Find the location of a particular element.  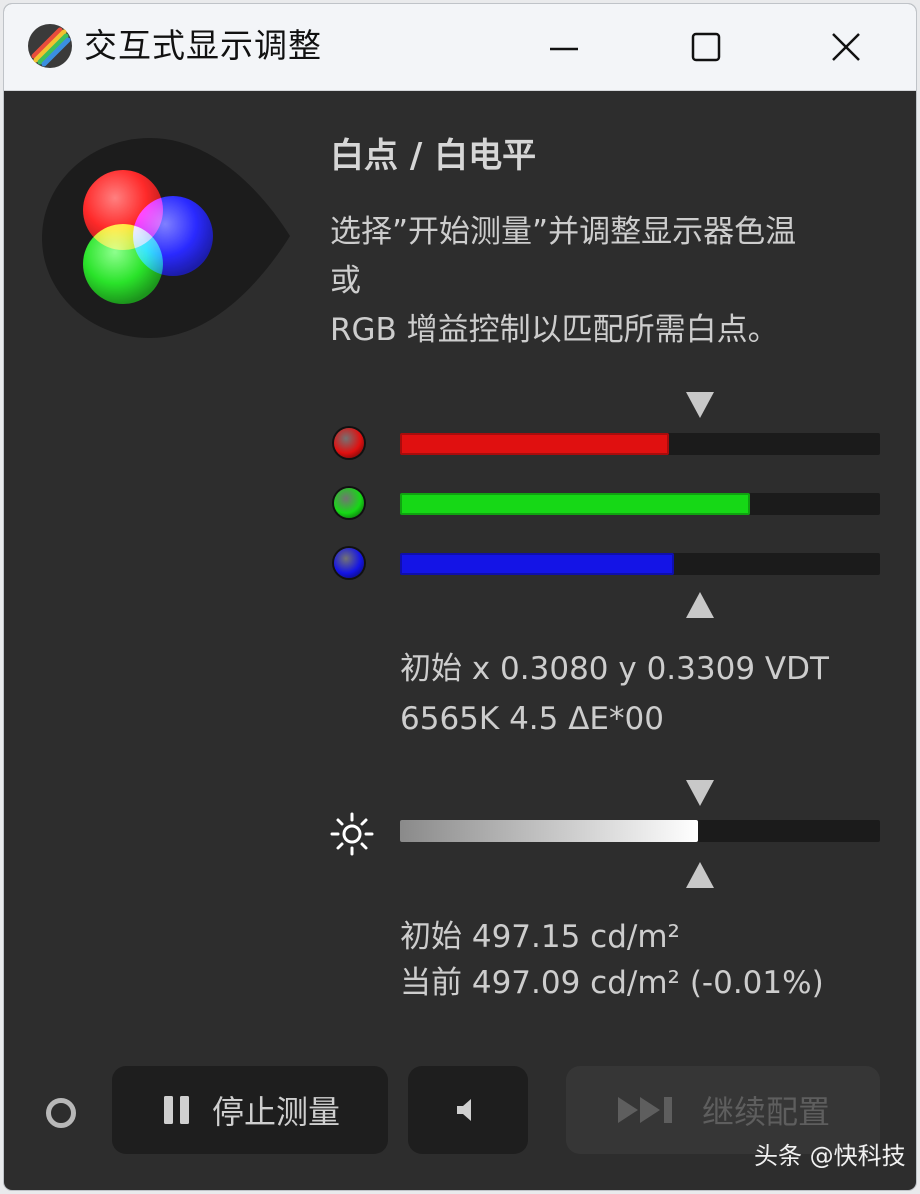

title-bar: 交互式显示调整 is located at coordinates (460, 47).